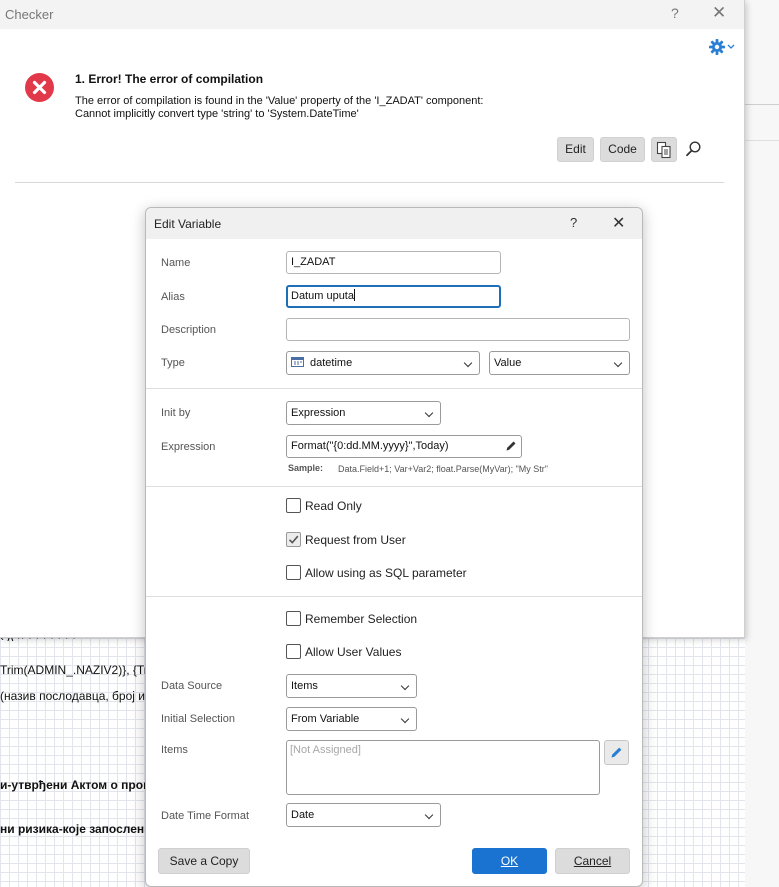 The width and height of the screenshot is (779, 887). I want to click on initby-label: Init by, so click(176, 413).